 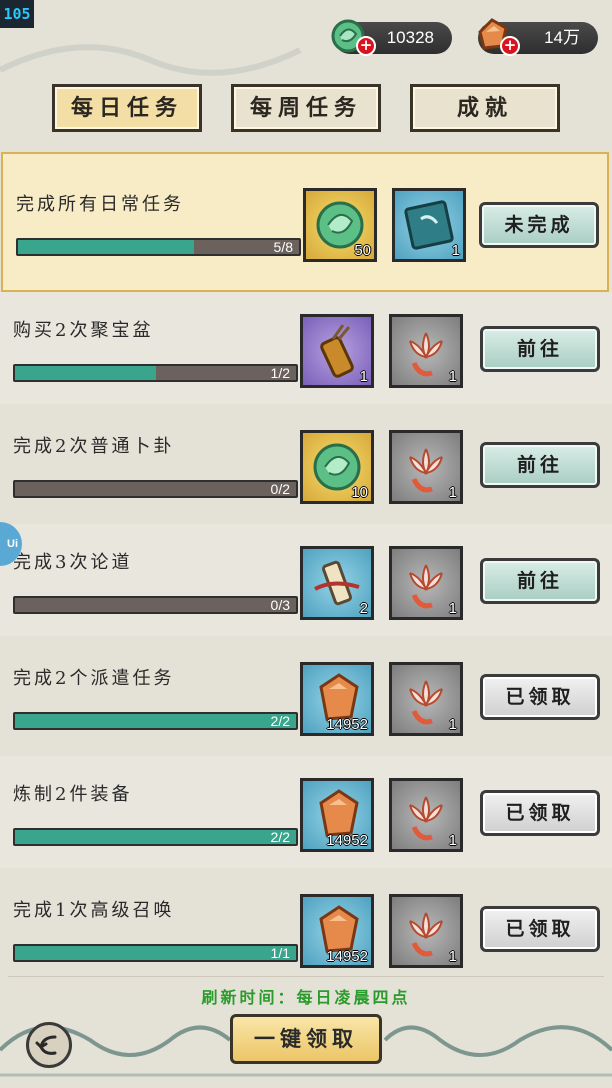 I want to click on refresh-time-text: 刷新时间：每日凌晨四点, so click(x=306, y=997).